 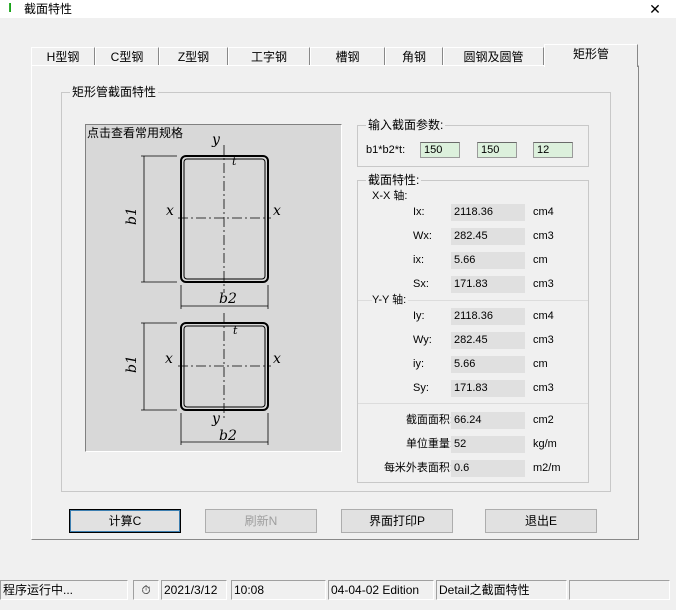 I want to click on tab-strip: H型钢 C型钢 Z型钢 工字钢 槽钢 角钢 圆钢及圆管 矩形管, so click(x=335, y=55).